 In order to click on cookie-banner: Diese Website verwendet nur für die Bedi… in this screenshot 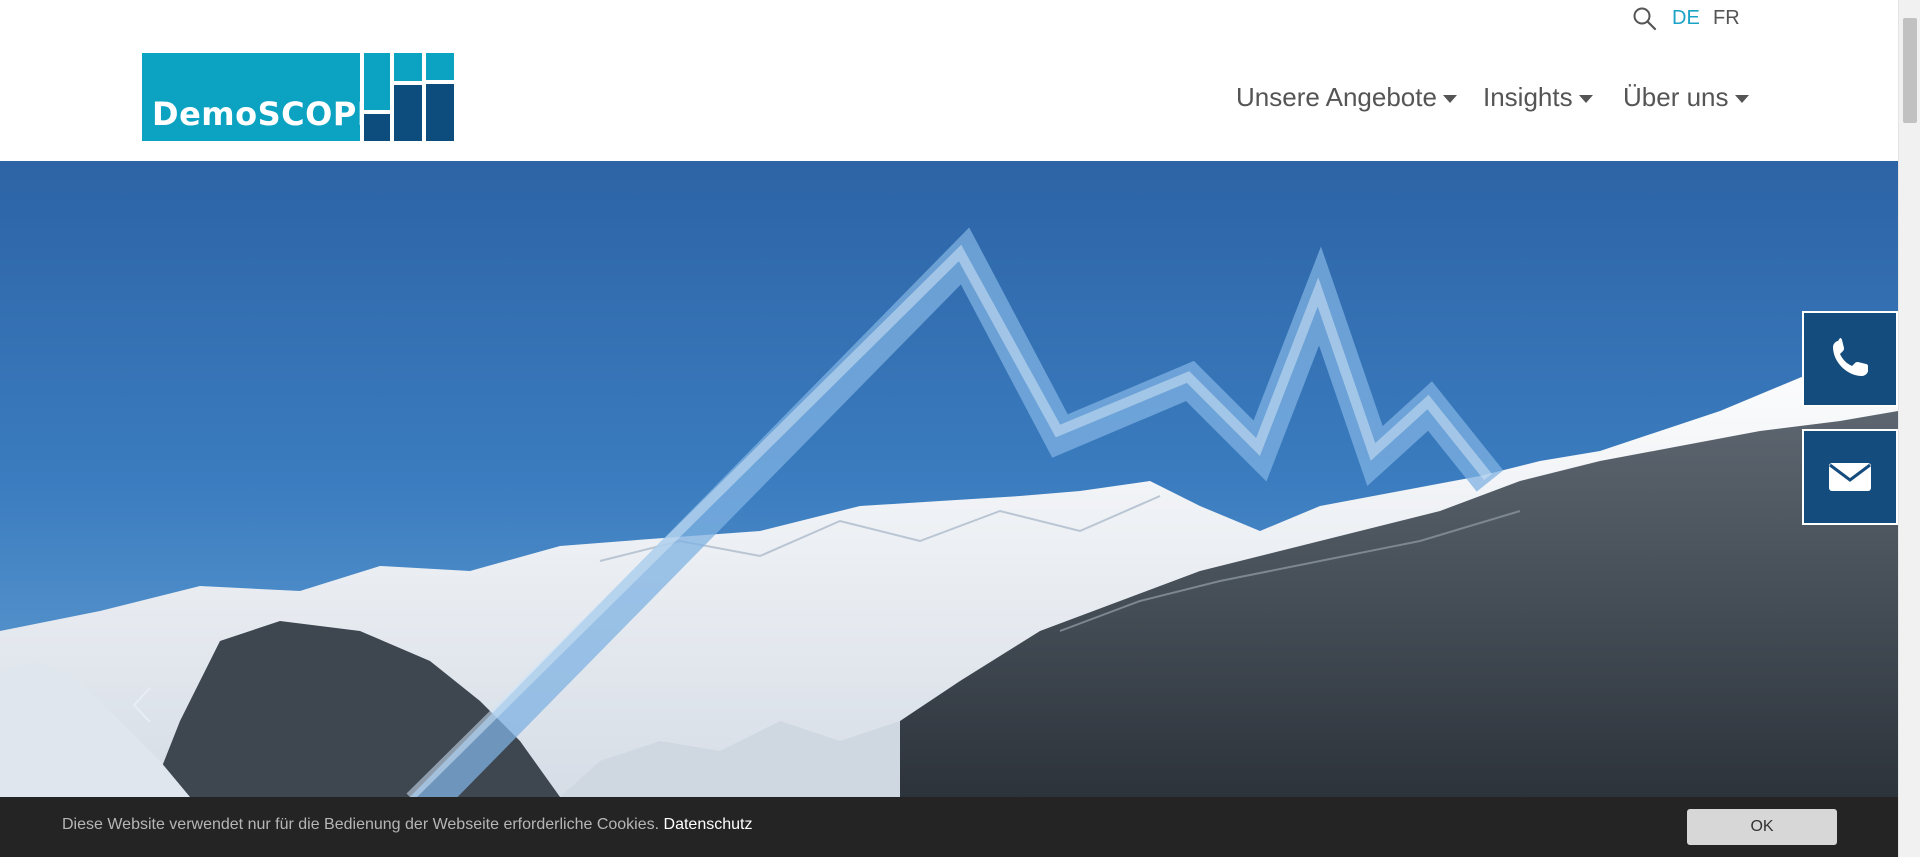, I will do `click(949, 827)`.